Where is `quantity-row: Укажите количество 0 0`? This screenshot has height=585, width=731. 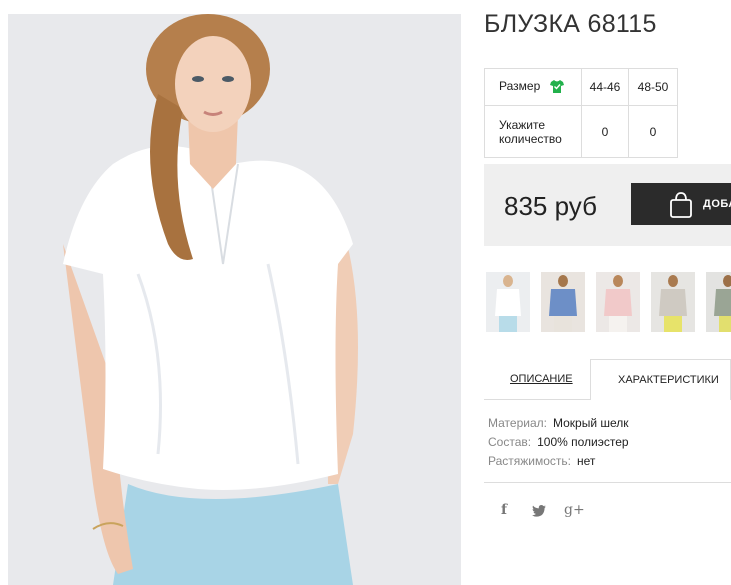
quantity-row: Укажите количество 0 0 is located at coordinates (581, 131).